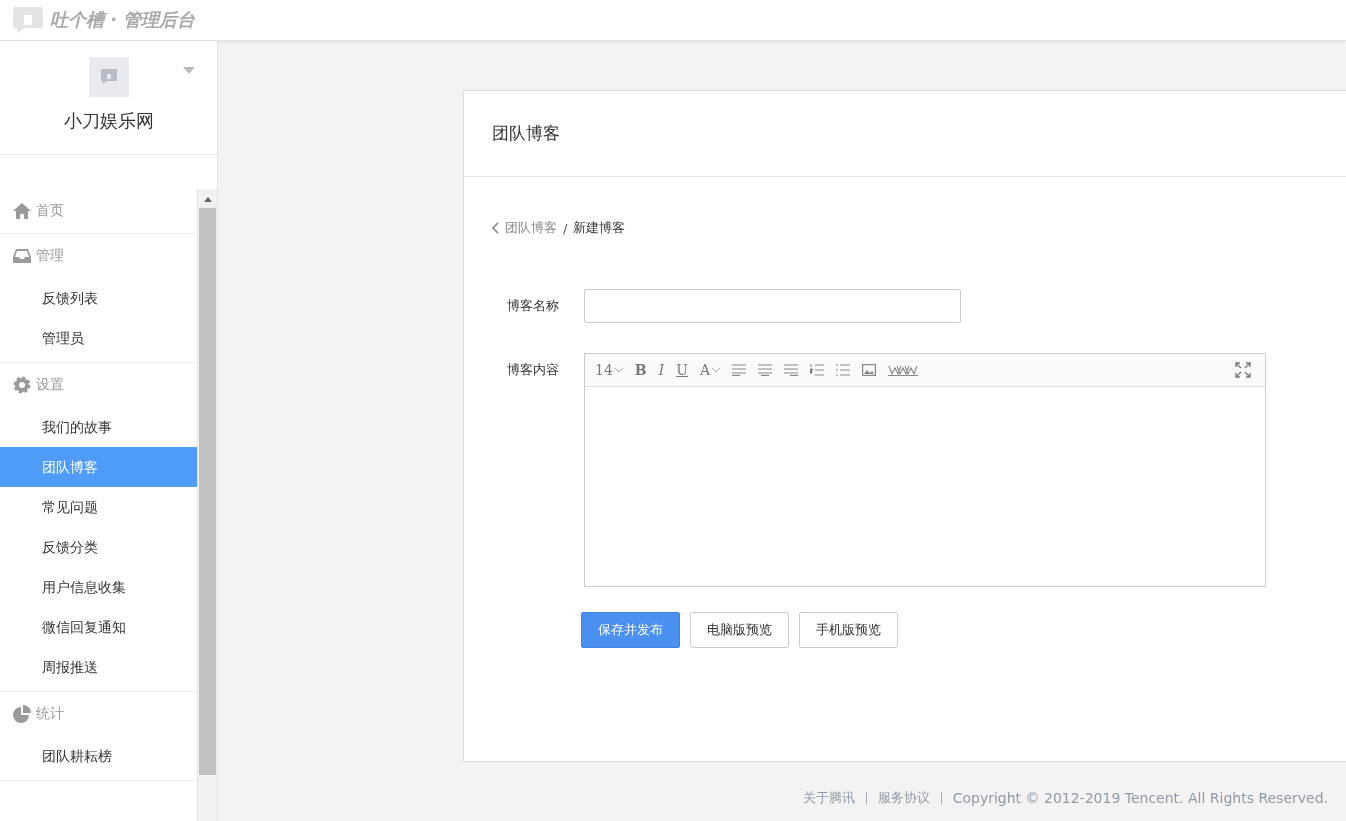  What do you see at coordinates (791, 370) in the screenshot?
I see `align-right-icon` at bounding box center [791, 370].